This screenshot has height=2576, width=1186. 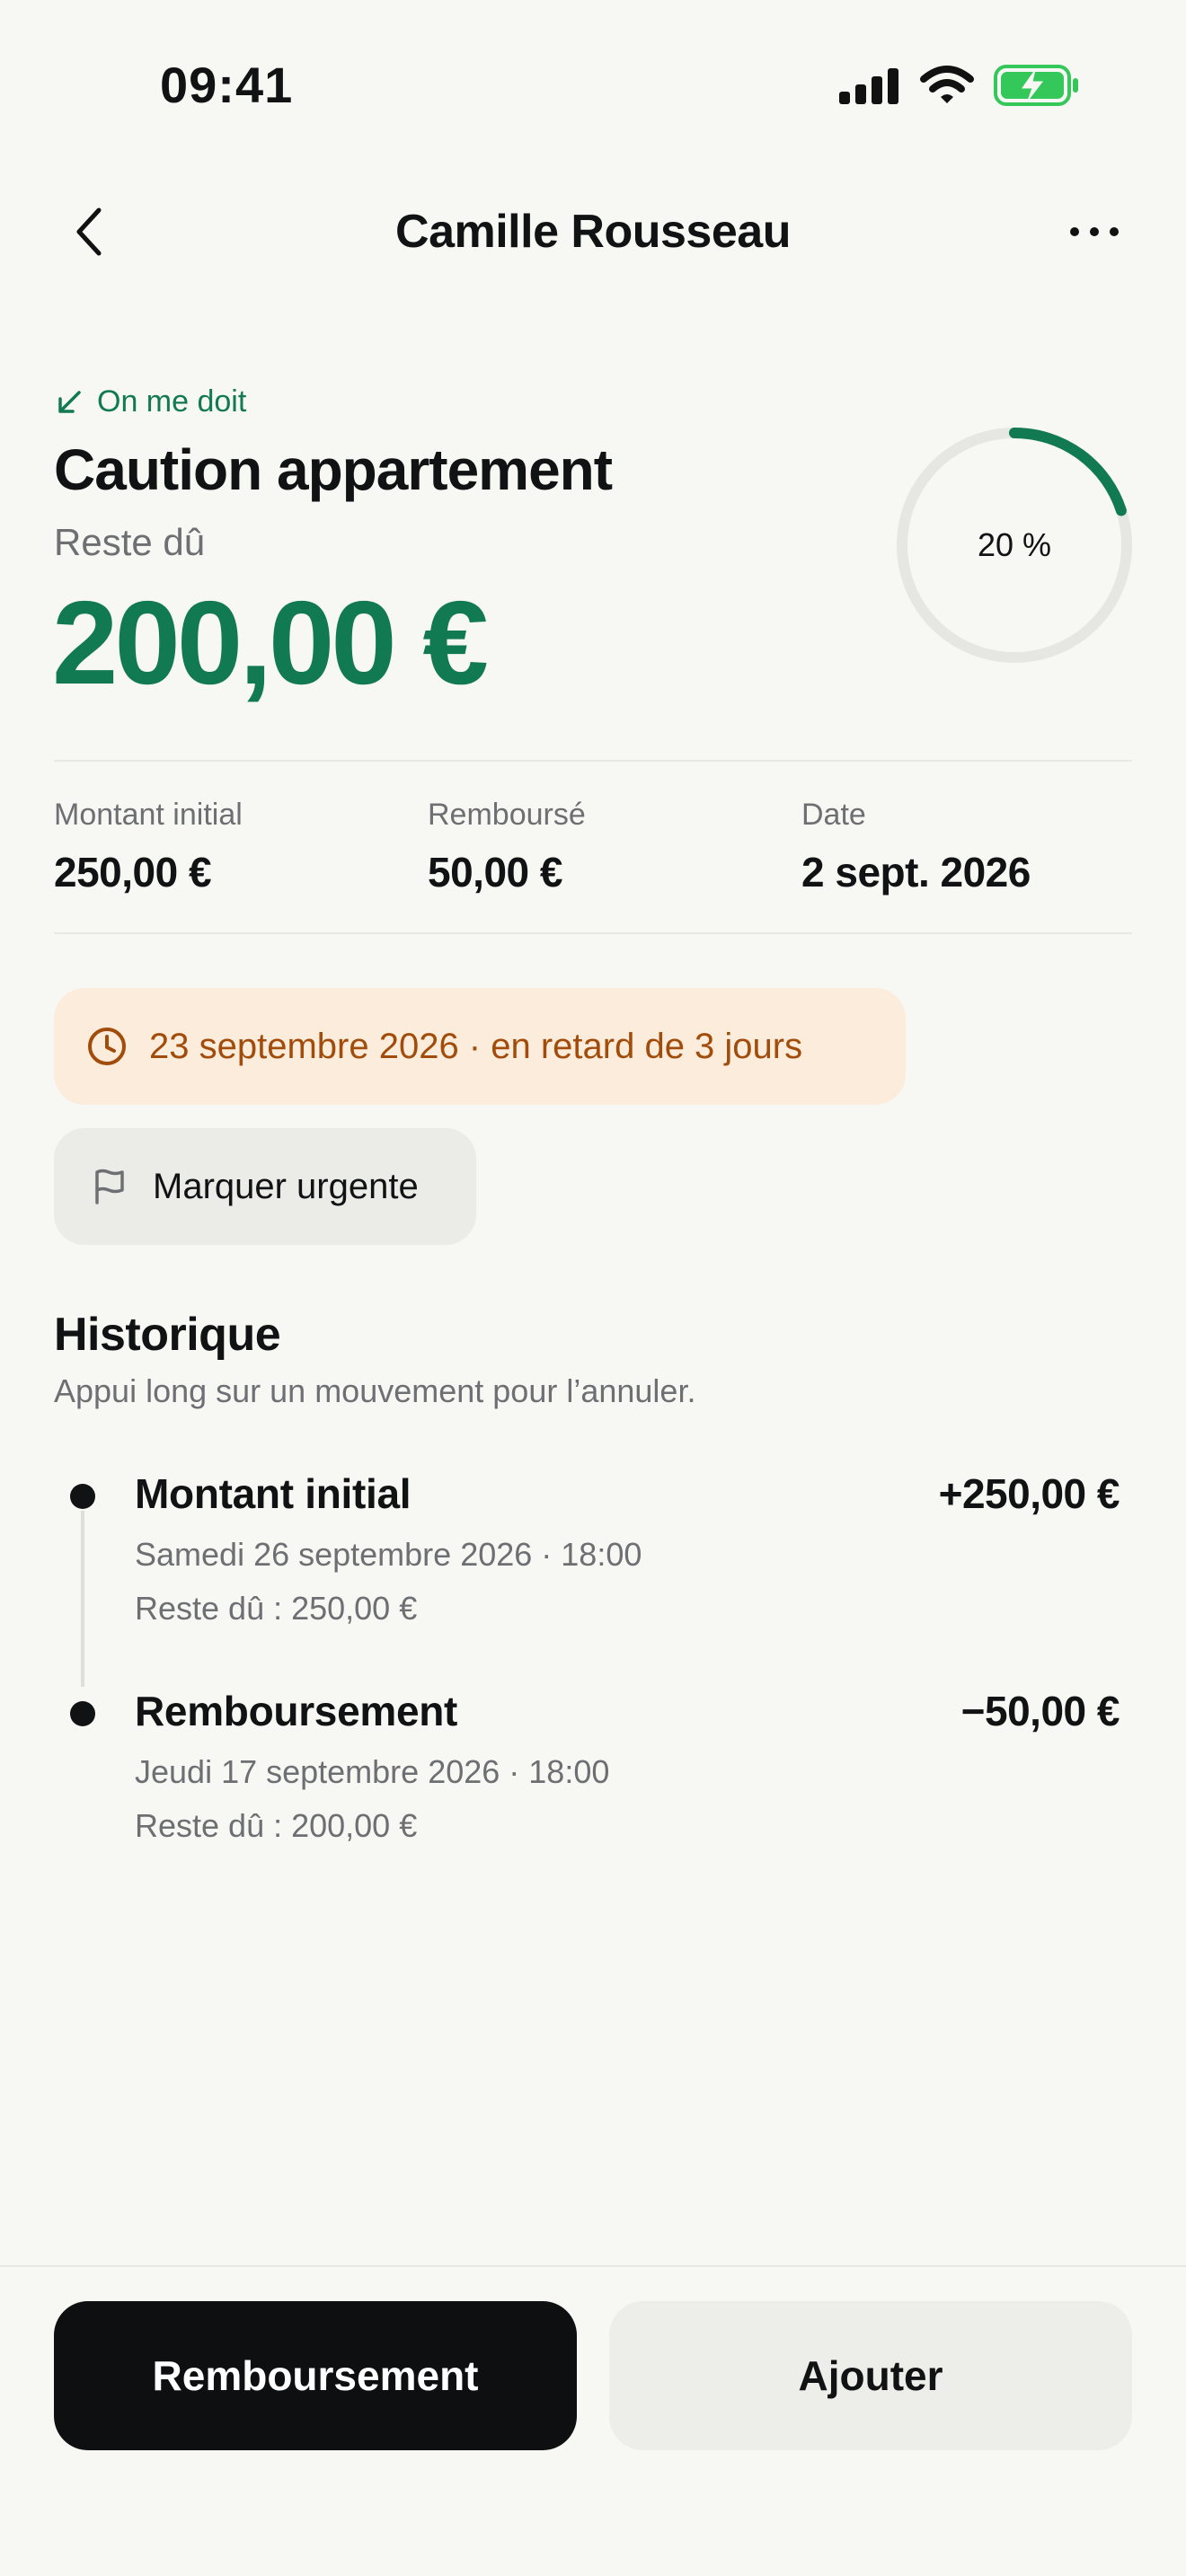 I want to click on entry-datetime: Jeudi 17 septembre 2026 · 18:00, so click(x=372, y=1771).